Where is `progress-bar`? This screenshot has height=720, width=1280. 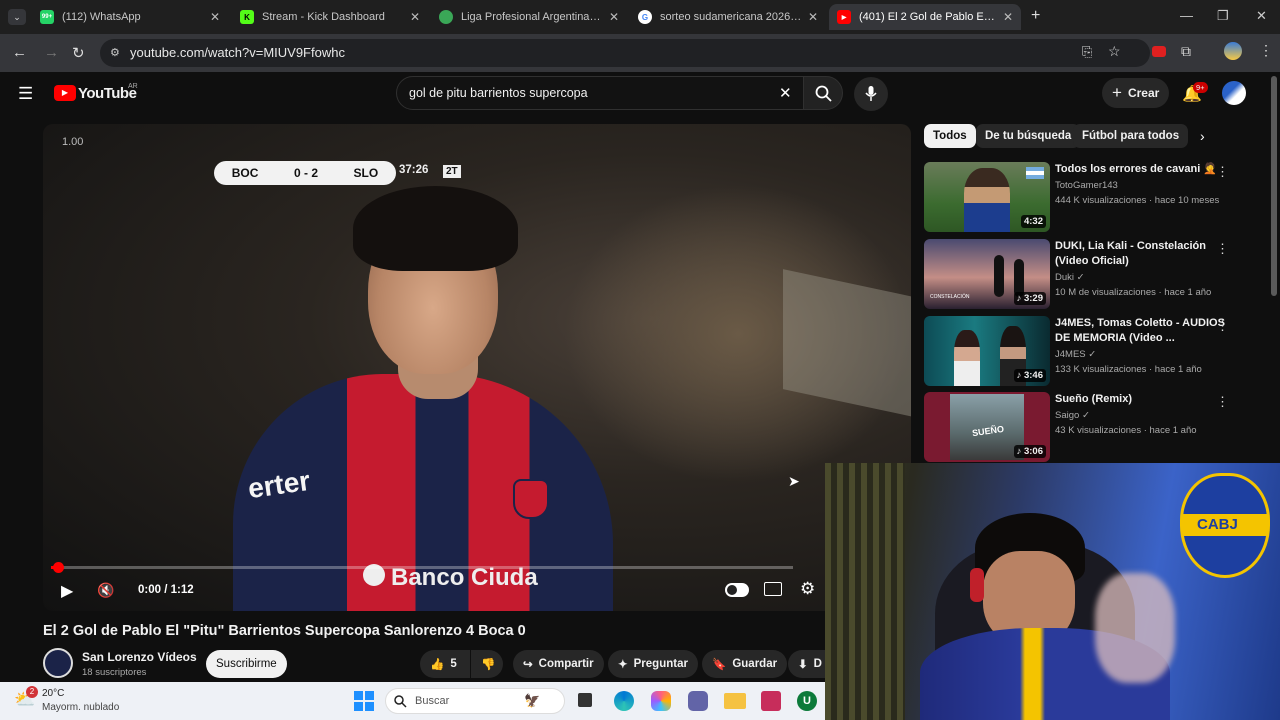
progress-bar is located at coordinates (422, 567).